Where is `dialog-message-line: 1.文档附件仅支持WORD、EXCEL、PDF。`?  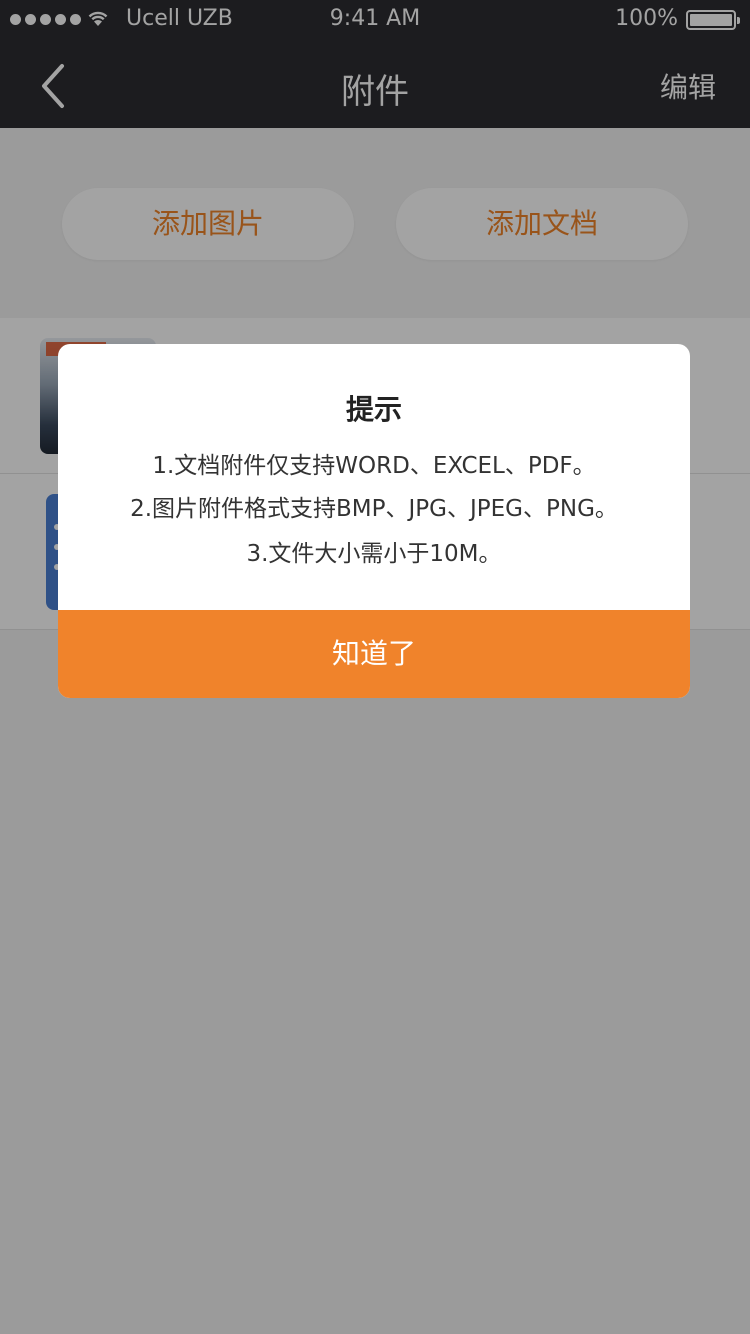 dialog-message-line: 1.文档附件仅支持WORD、EXCEL、PDF。 is located at coordinates (374, 466).